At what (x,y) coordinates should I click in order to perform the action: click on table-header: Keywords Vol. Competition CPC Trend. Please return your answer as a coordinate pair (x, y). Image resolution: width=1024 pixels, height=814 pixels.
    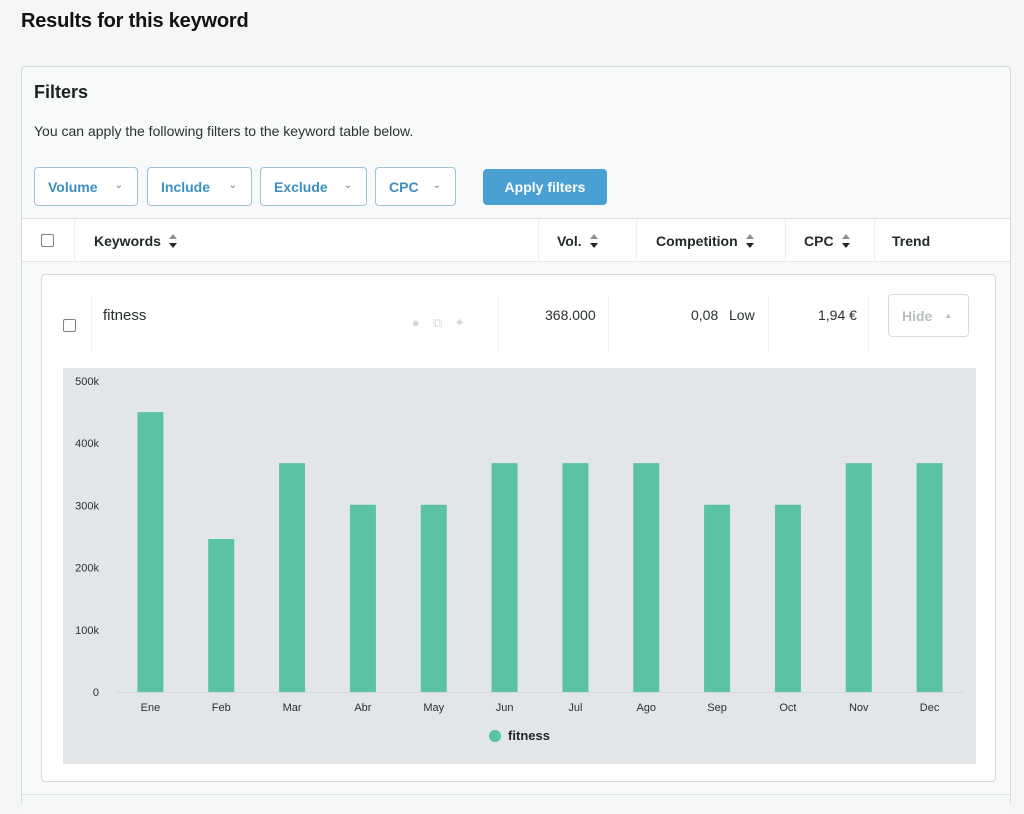
    Looking at the image, I should click on (516, 240).